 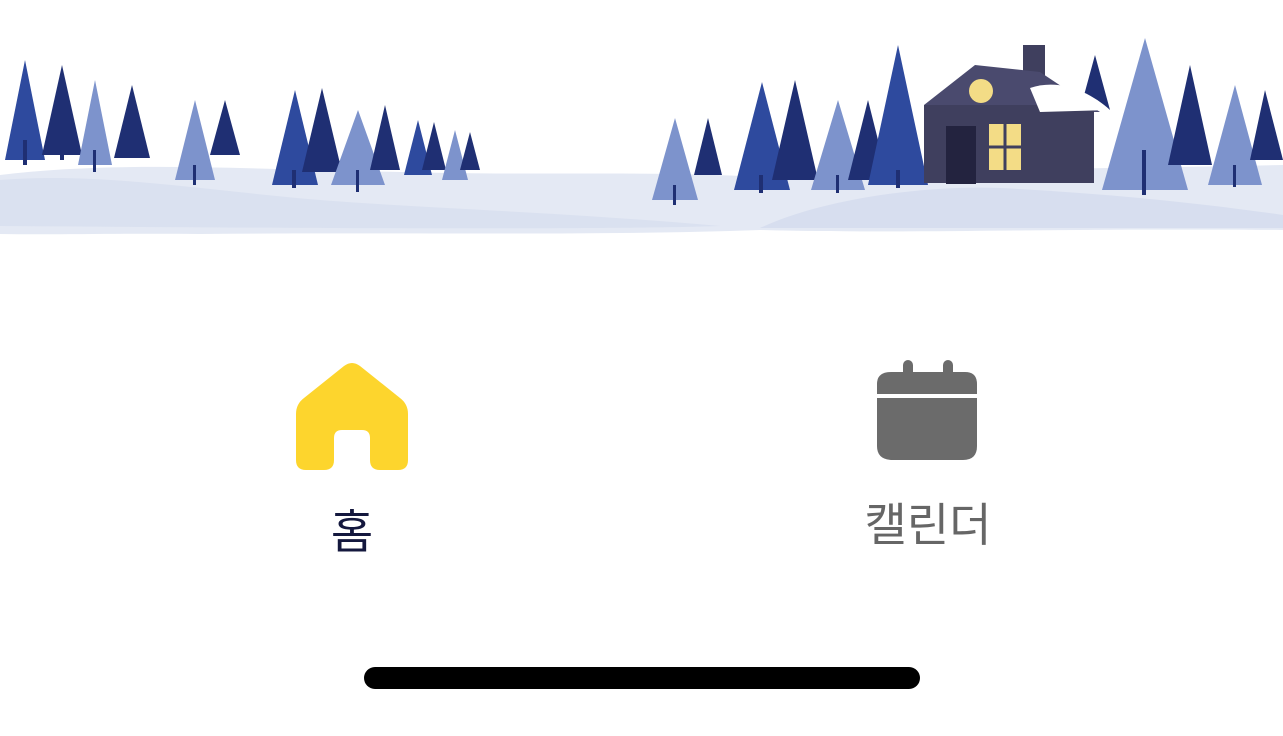 What do you see at coordinates (928, 420) in the screenshot?
I see `calendar-icon` at bounding box center [928, 420].